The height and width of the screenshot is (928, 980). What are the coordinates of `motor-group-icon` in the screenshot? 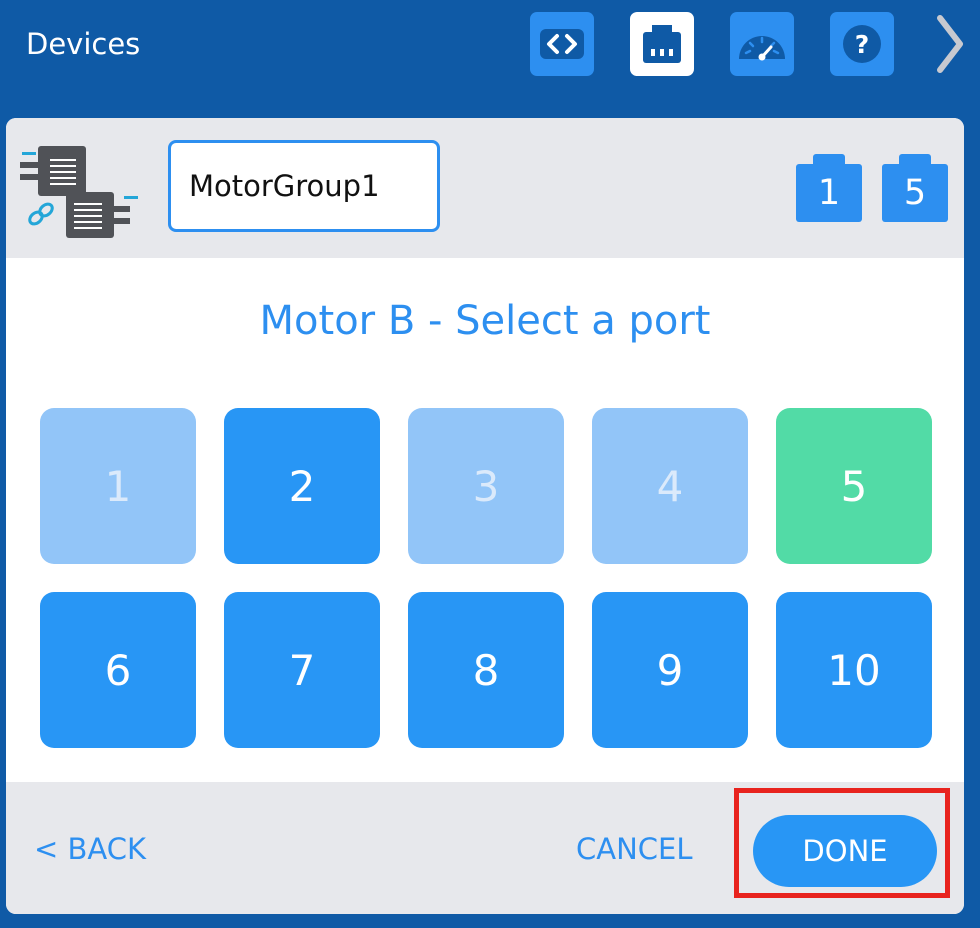 It's located at (79, 192).